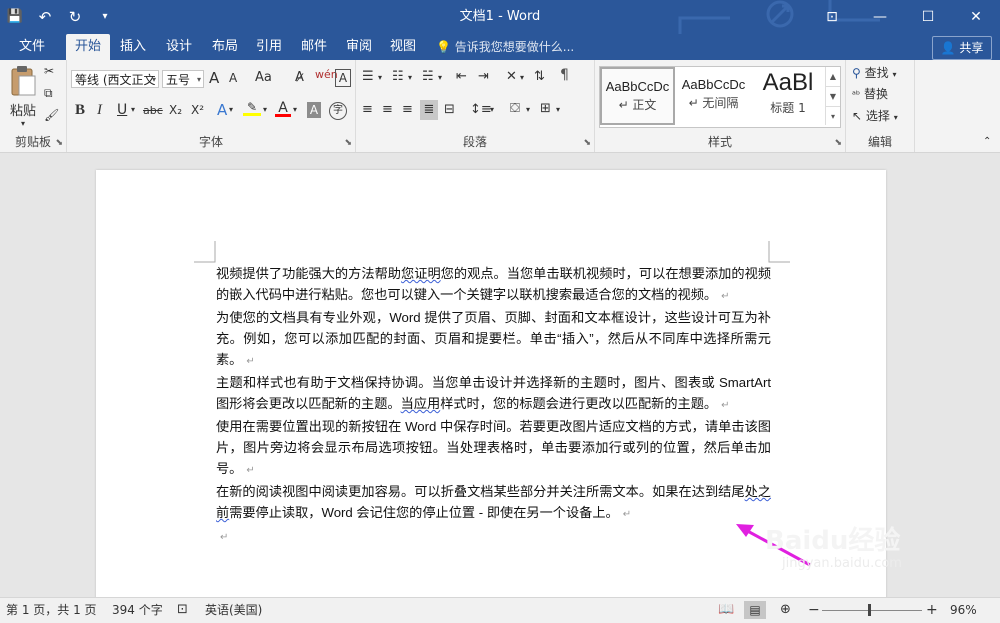  What do you see at coordinates (870, 93) in the screenshot?
I see `replace-button: ᵃᵇ 替换` at bounding box center [870, 93].